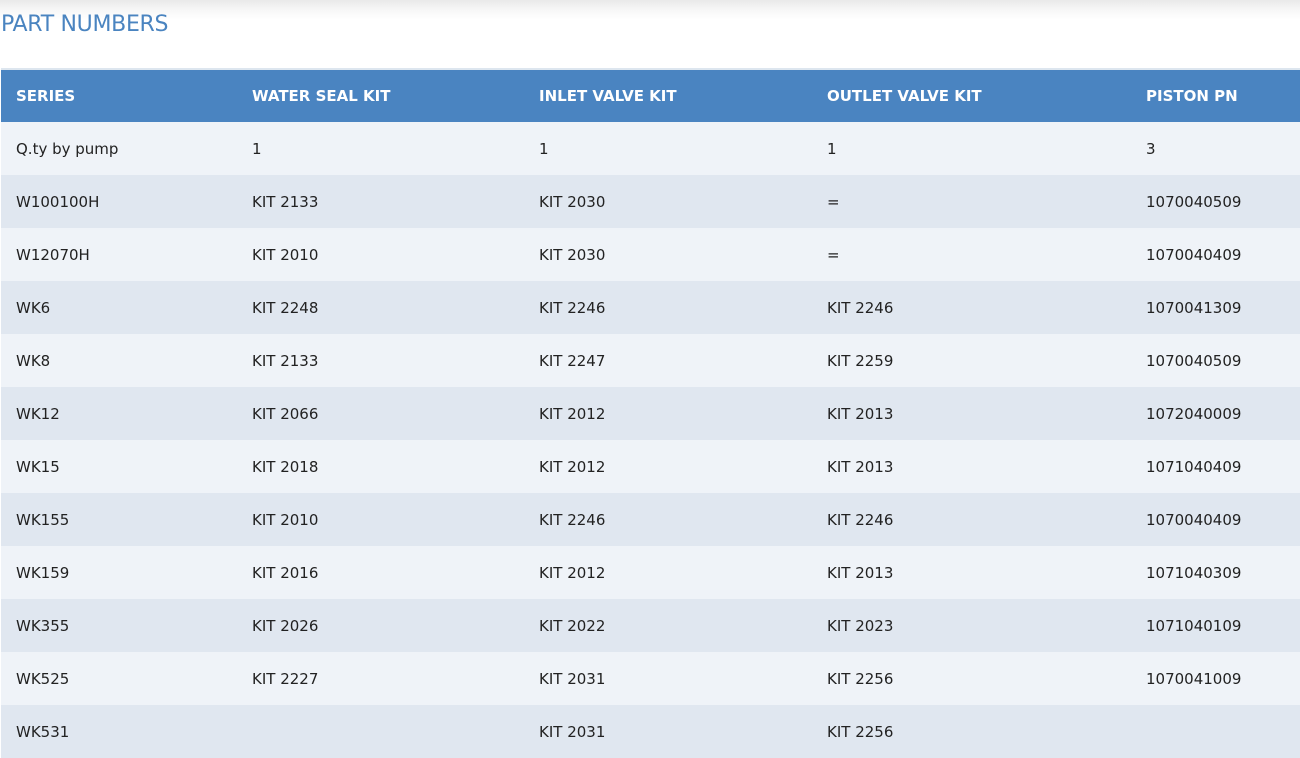 The width and height of the screenshot is (1300, 758). I want to click on water-seal-kit-cell: KIT 2016, so click(285, 572).